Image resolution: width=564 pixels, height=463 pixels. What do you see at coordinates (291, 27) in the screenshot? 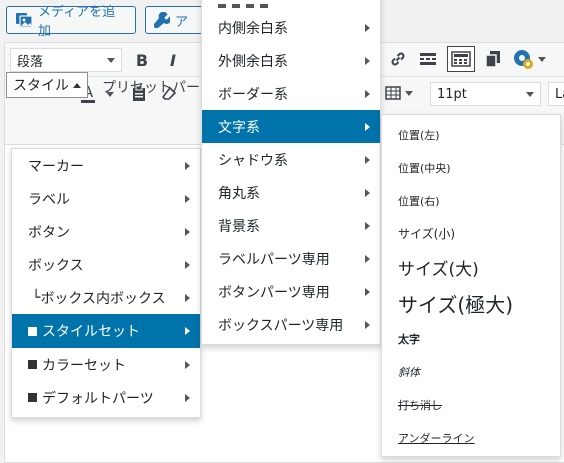
I see `menu-item-inner-padding: 内側余白系` at bounding box center [291, 27].